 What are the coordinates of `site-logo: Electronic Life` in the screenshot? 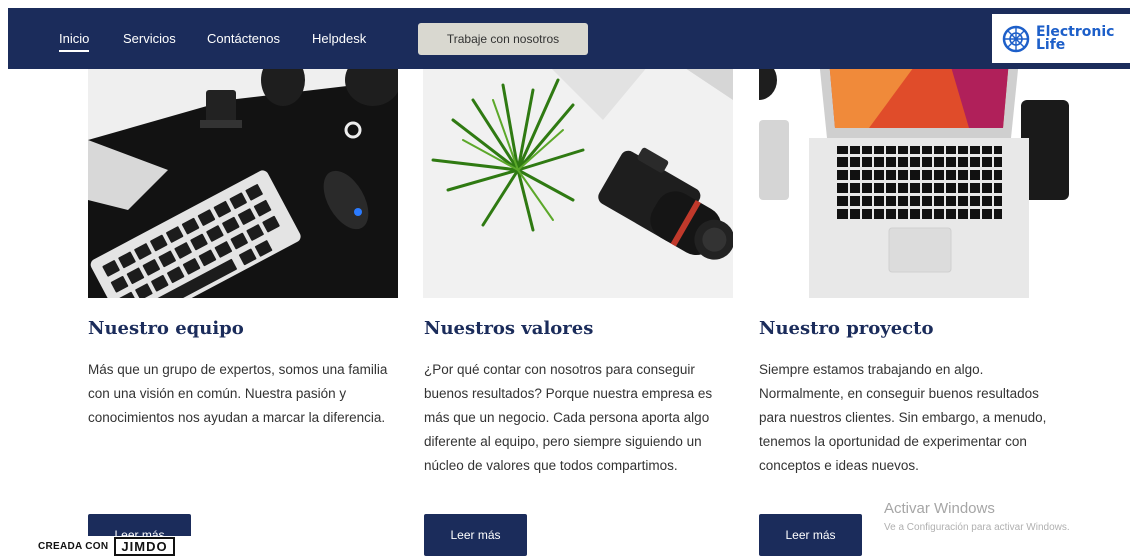 It's located at (1061, 38).